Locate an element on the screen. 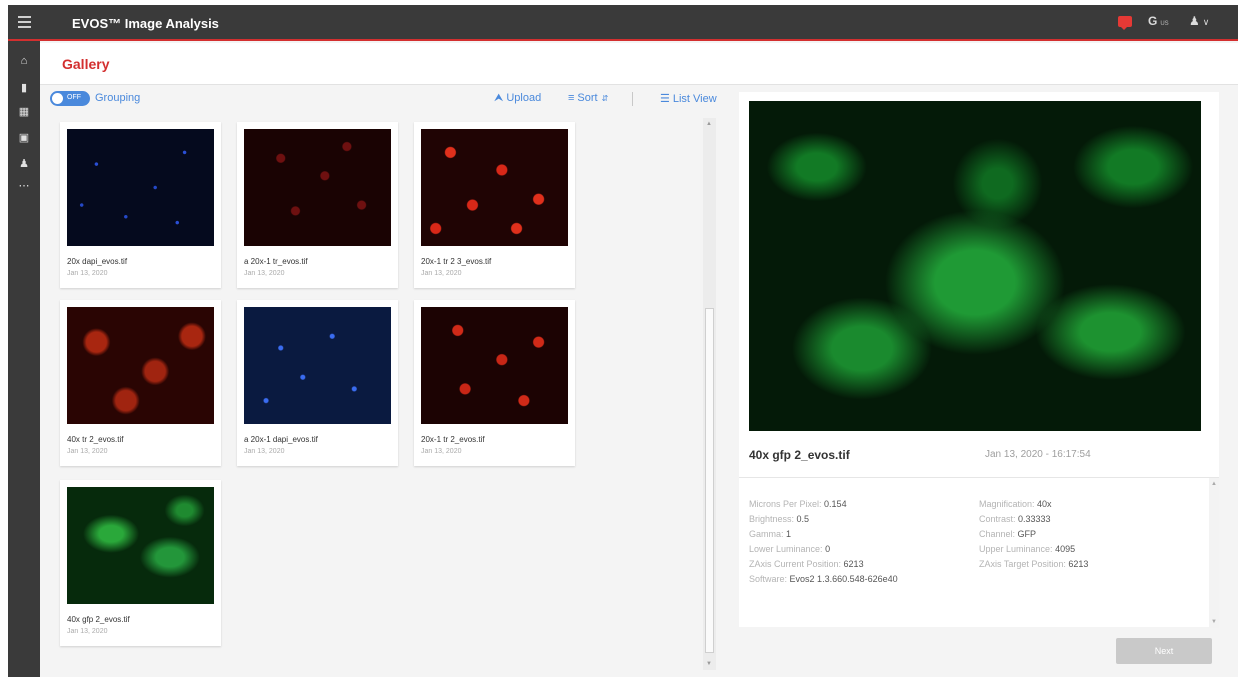 The height and width of the screenshot is (677, 1238). sort-button: ≡ Sort ⇵ is located at coordinates (588, 98).